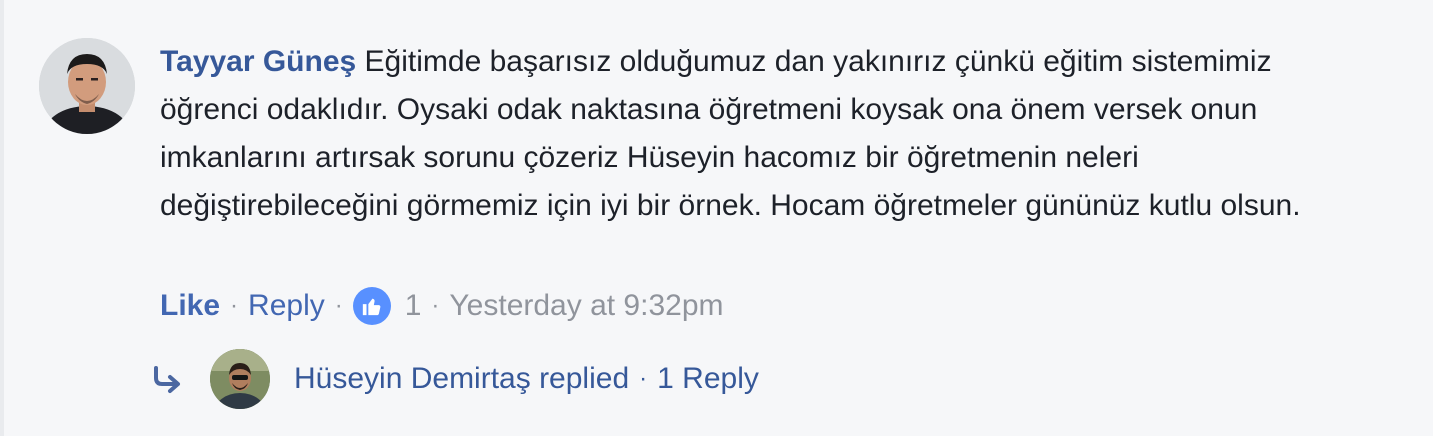  Describe the element at coordinates (2, 218) in the screenshot. I see `thread-border` at that location.